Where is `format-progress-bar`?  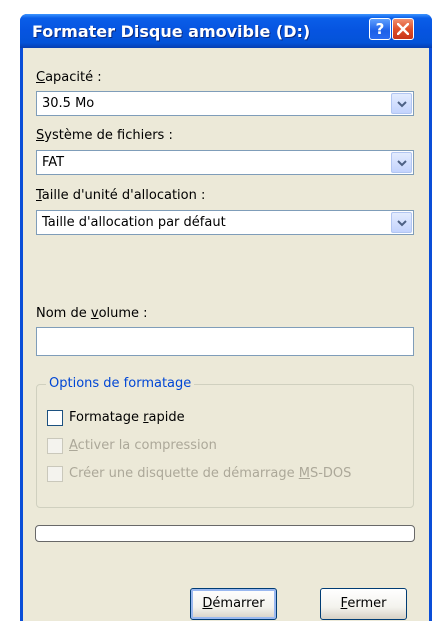
format-progress-bar is located at coordinates (225, 533).